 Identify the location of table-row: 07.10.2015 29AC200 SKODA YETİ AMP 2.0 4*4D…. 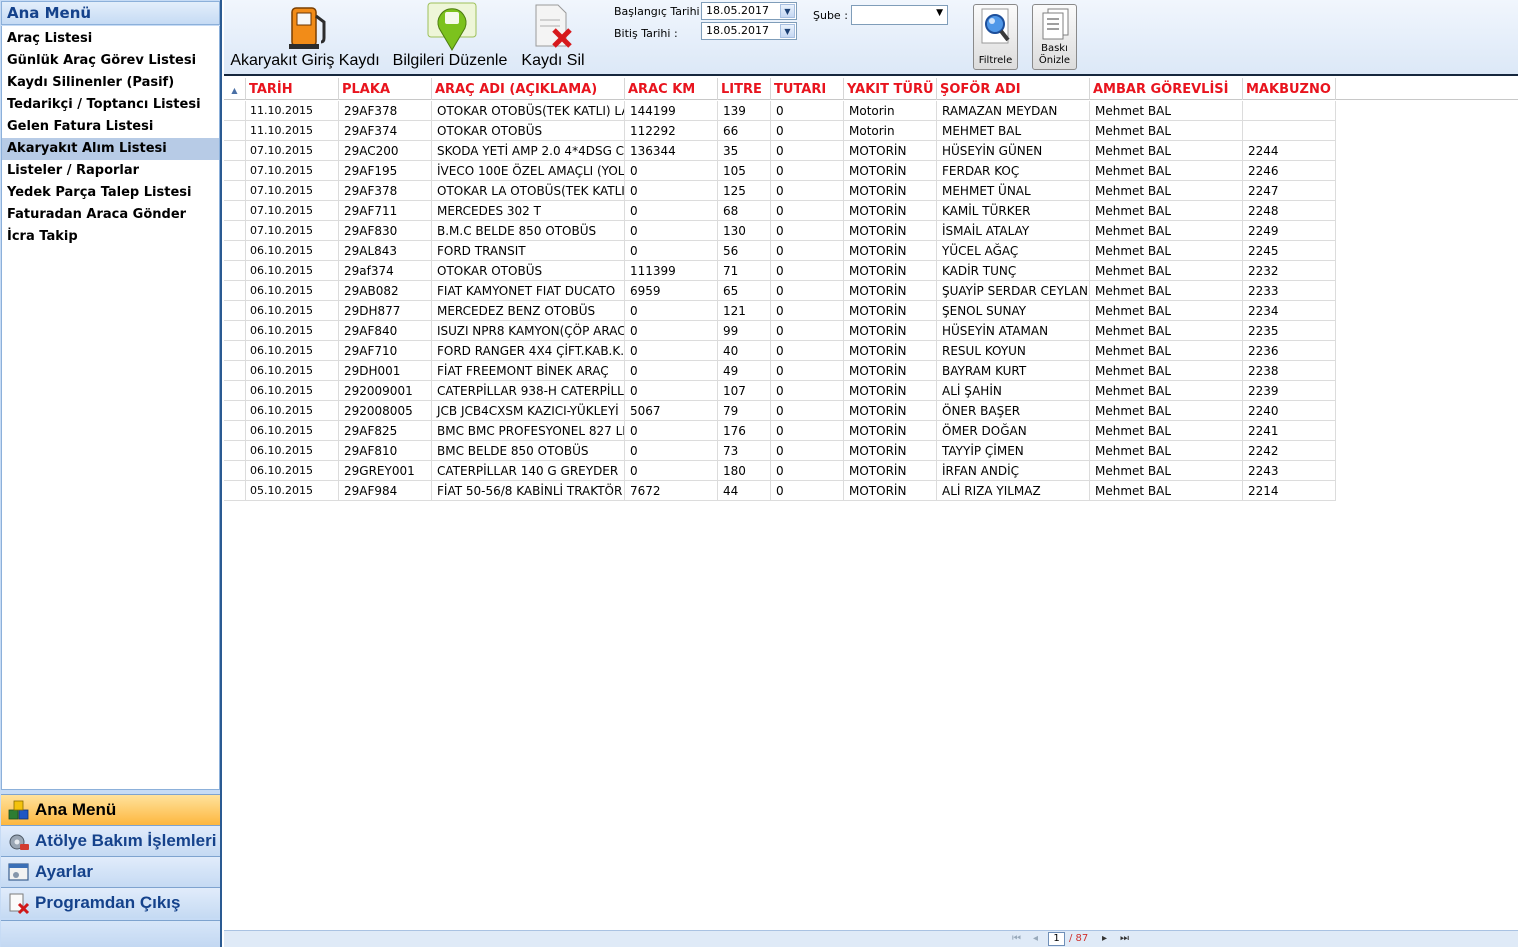
(780, 151).